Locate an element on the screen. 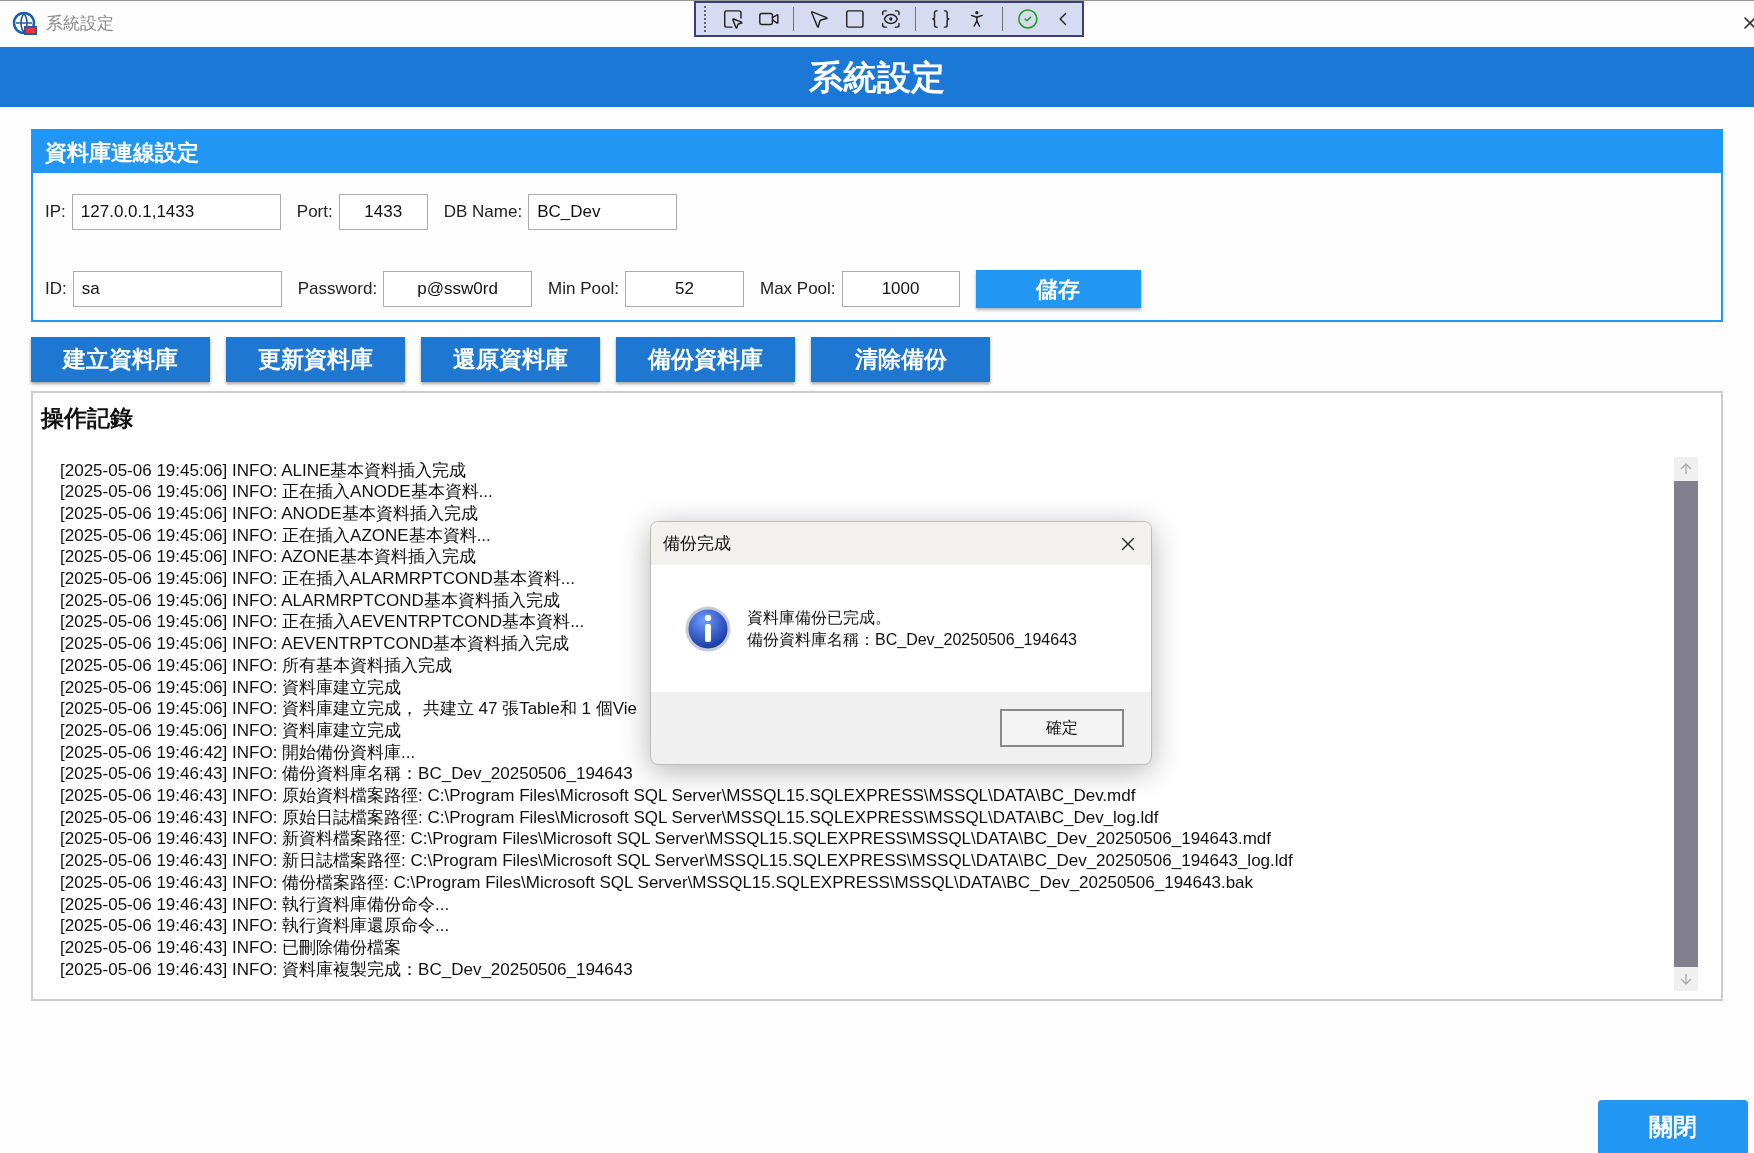 This screenshot has width=1754, height=1153. field-label: Password: is located at coordinates (337, 289).